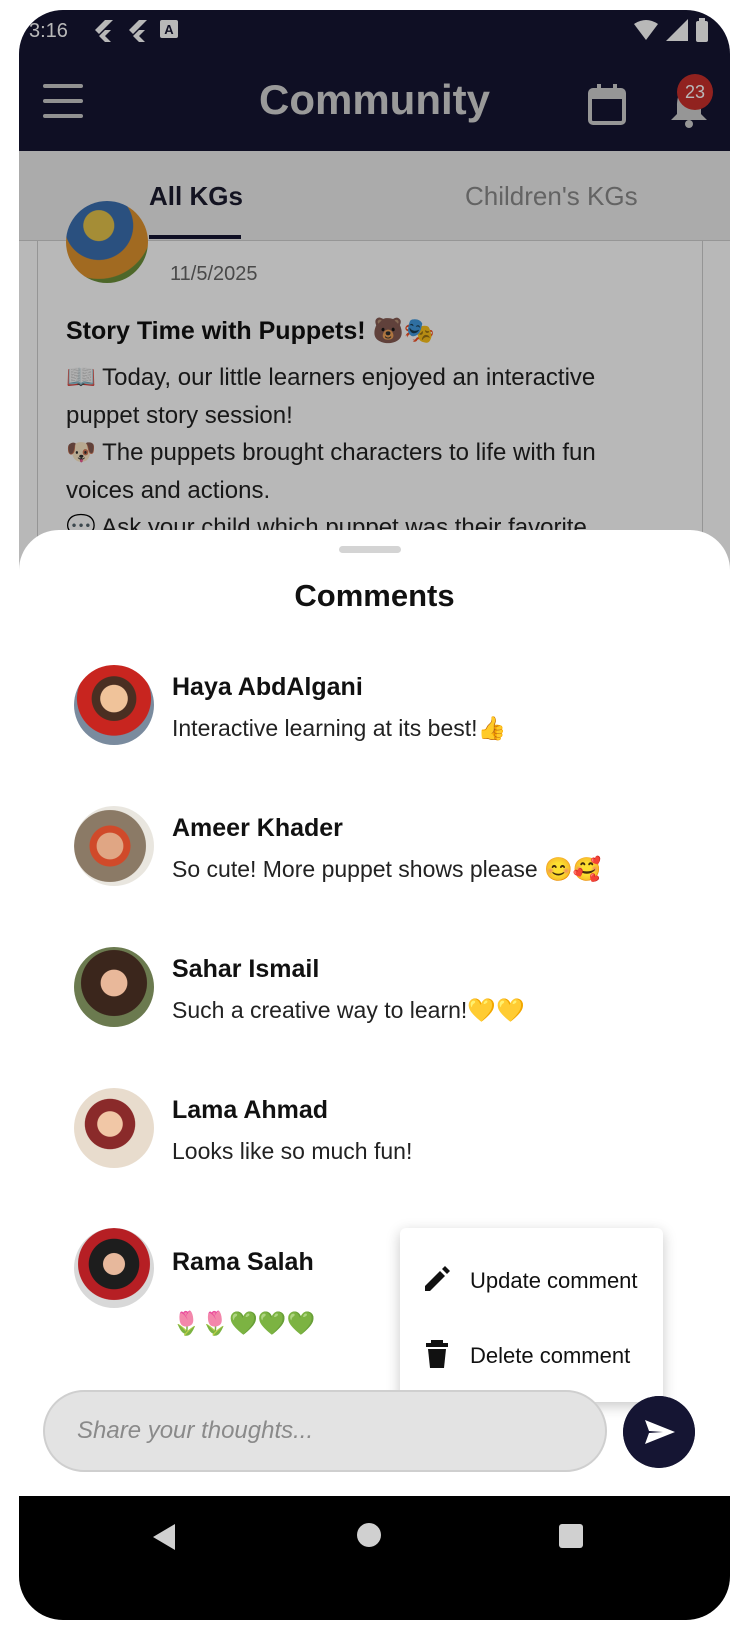 The image size is (742, 1630). What do you see at coordinates (550, 1355) in the screenshot?
I see `delete-comment-label: Delete comment` at bounding box center [550, 1355].